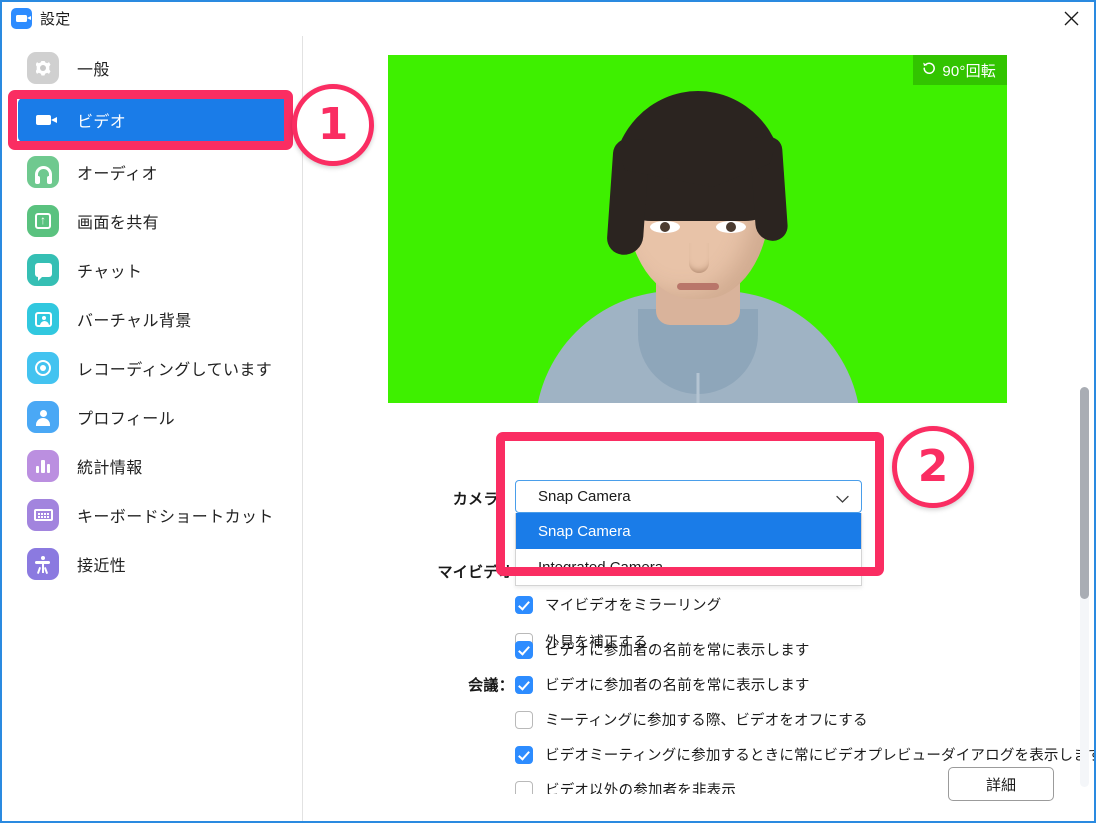 The width and height of the screenshot is (1096, 823). I want to click on sidebar-item-audio: オーディオ, so click(153, 172).